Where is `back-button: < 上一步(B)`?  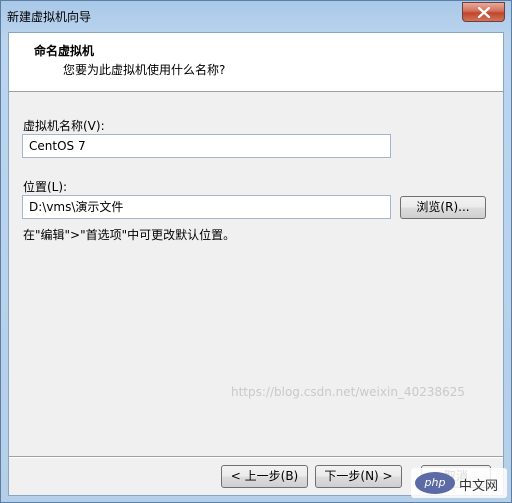
back-button: < 上一步(B) is located at coordinates (264, 476).